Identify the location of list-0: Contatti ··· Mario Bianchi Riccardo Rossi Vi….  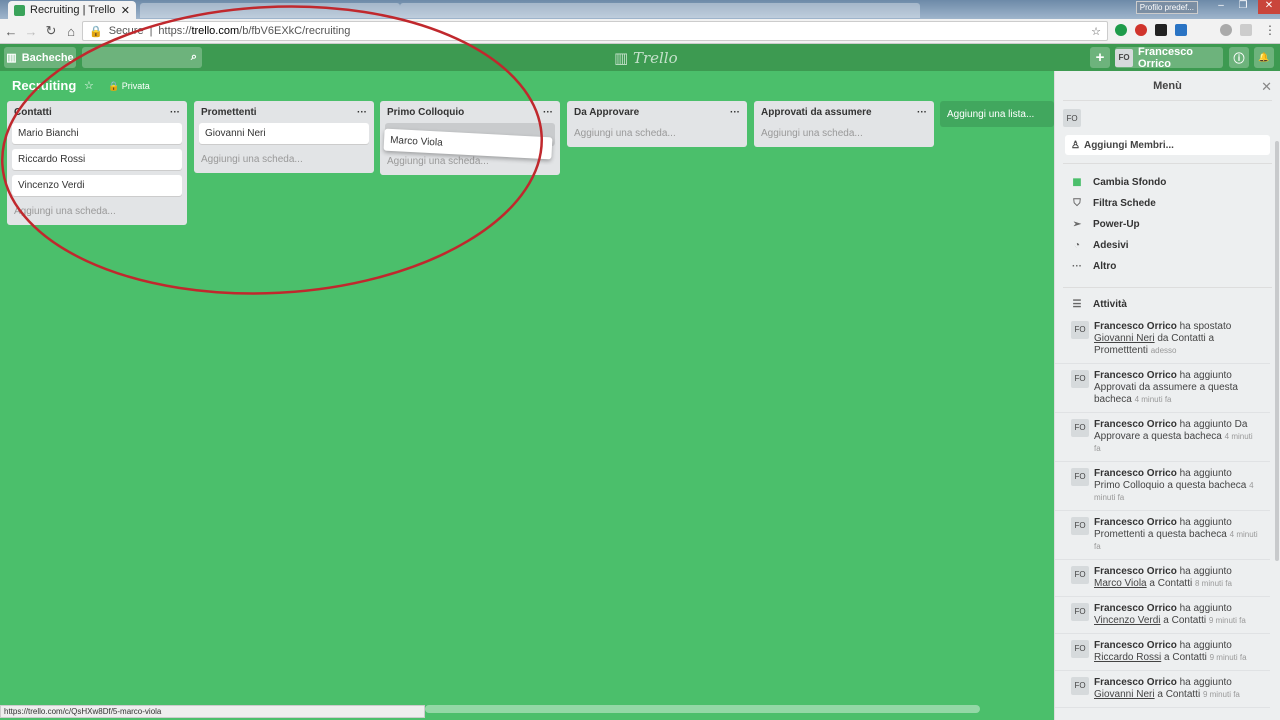
(97, 163).